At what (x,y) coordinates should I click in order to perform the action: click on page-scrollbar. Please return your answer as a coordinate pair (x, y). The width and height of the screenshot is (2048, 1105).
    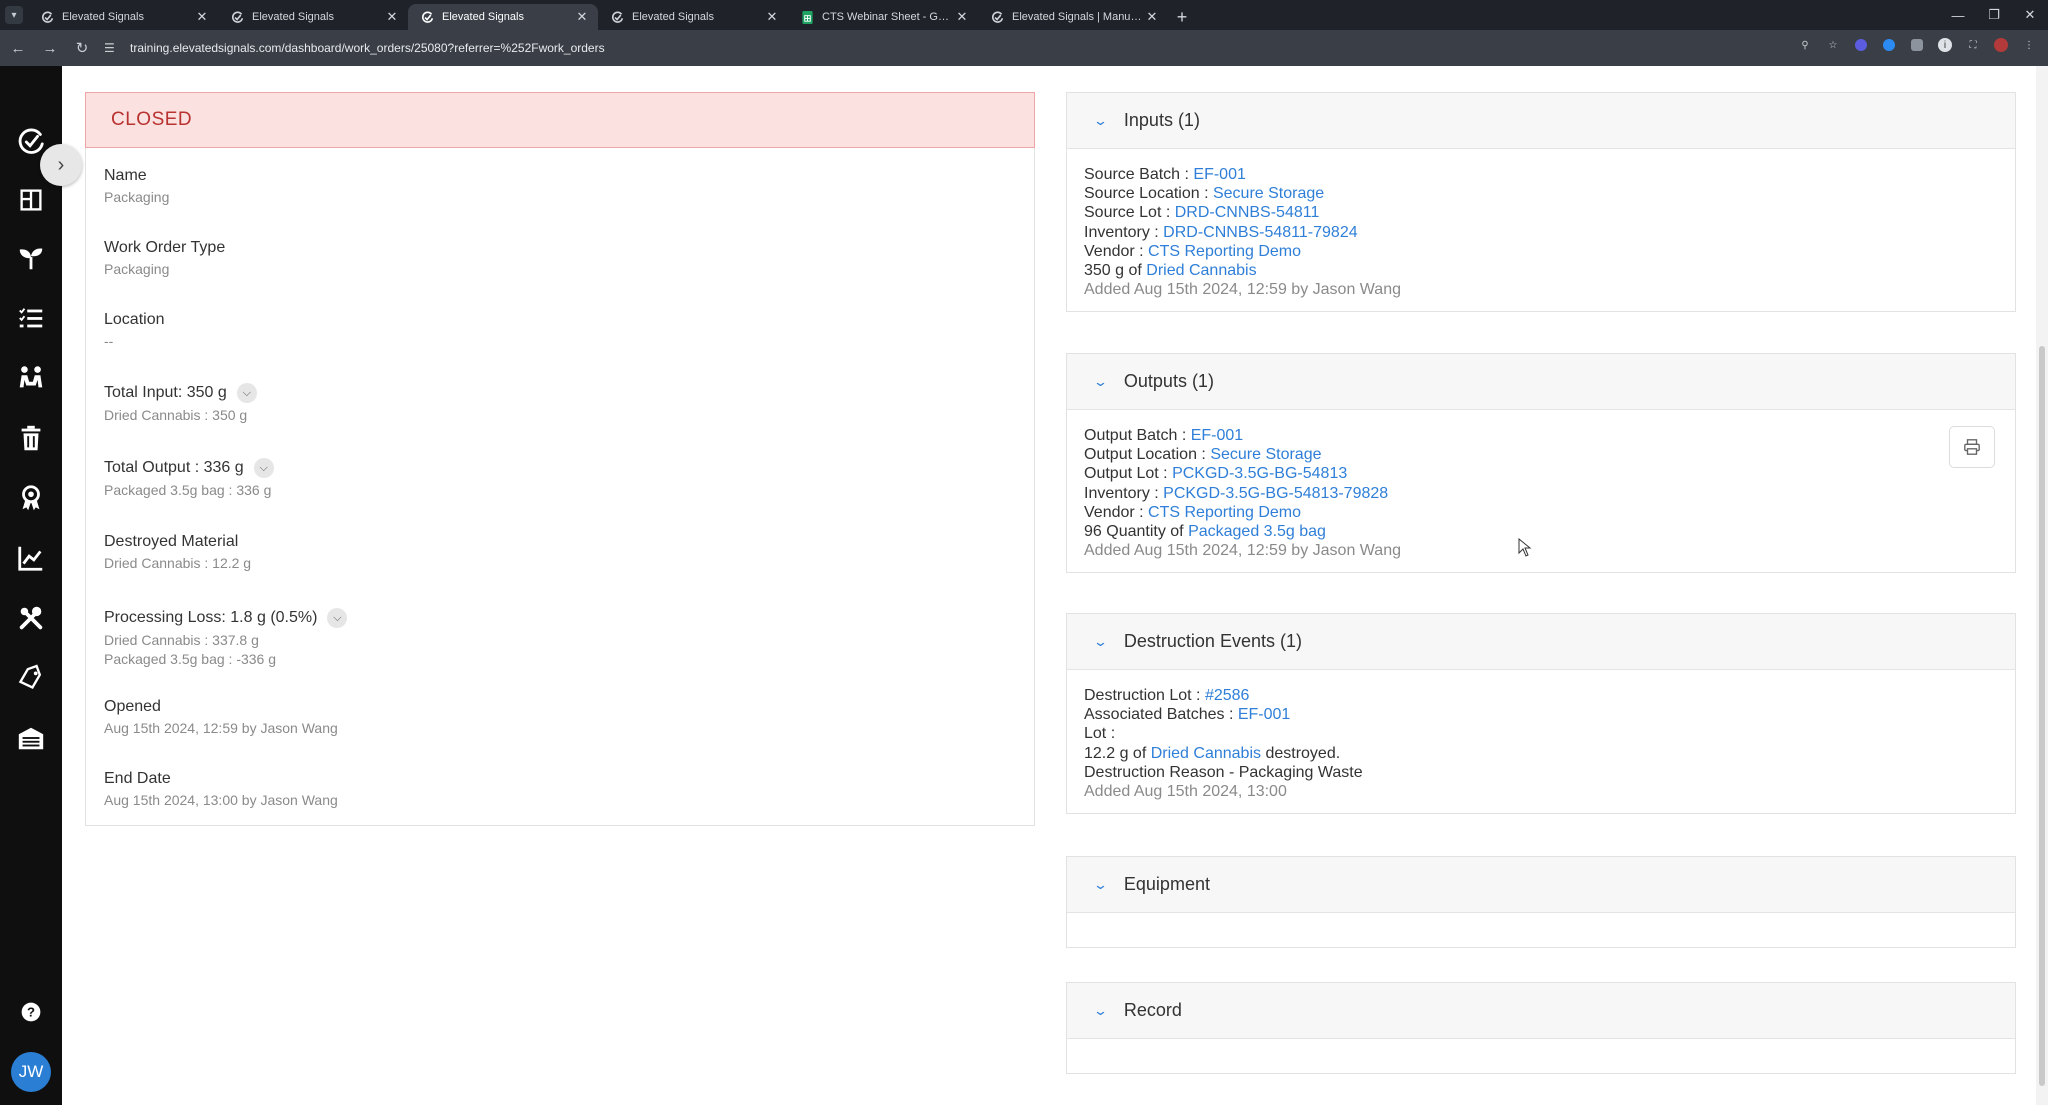
    Looking at the image, I should click on (2042, 585).